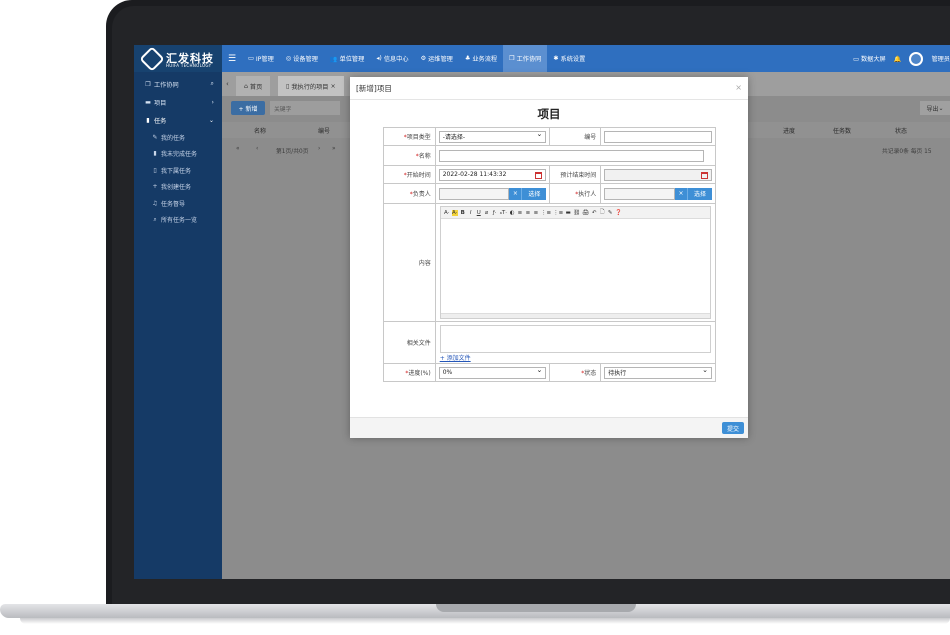 The width and height of the screenshot is (950, 635). What do you see at coordinates (525, 58) in the screenshot?
I see `nav-item-collab: ❐ 工作协同` at bounding box center [525, 58].